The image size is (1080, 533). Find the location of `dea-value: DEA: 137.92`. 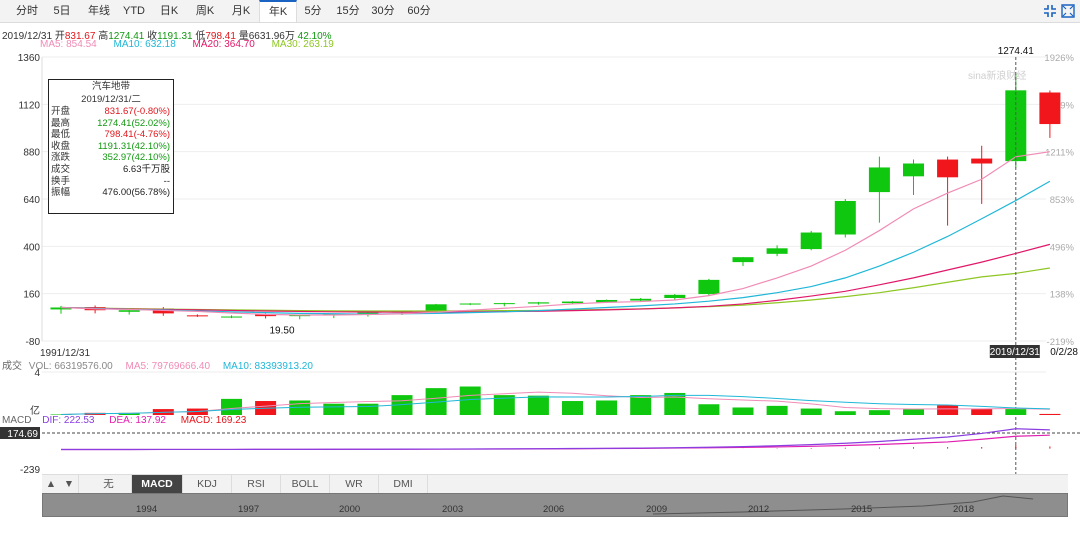

dea-value: DEA: 137.92 is located at coordinates (137, 420).